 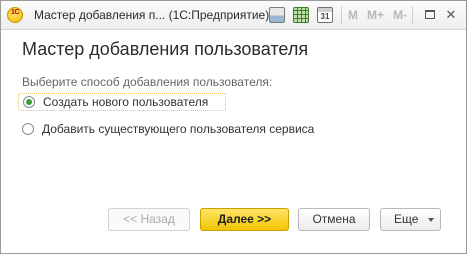 I want to click on close-button: ✕, so click(x=451, y=15).